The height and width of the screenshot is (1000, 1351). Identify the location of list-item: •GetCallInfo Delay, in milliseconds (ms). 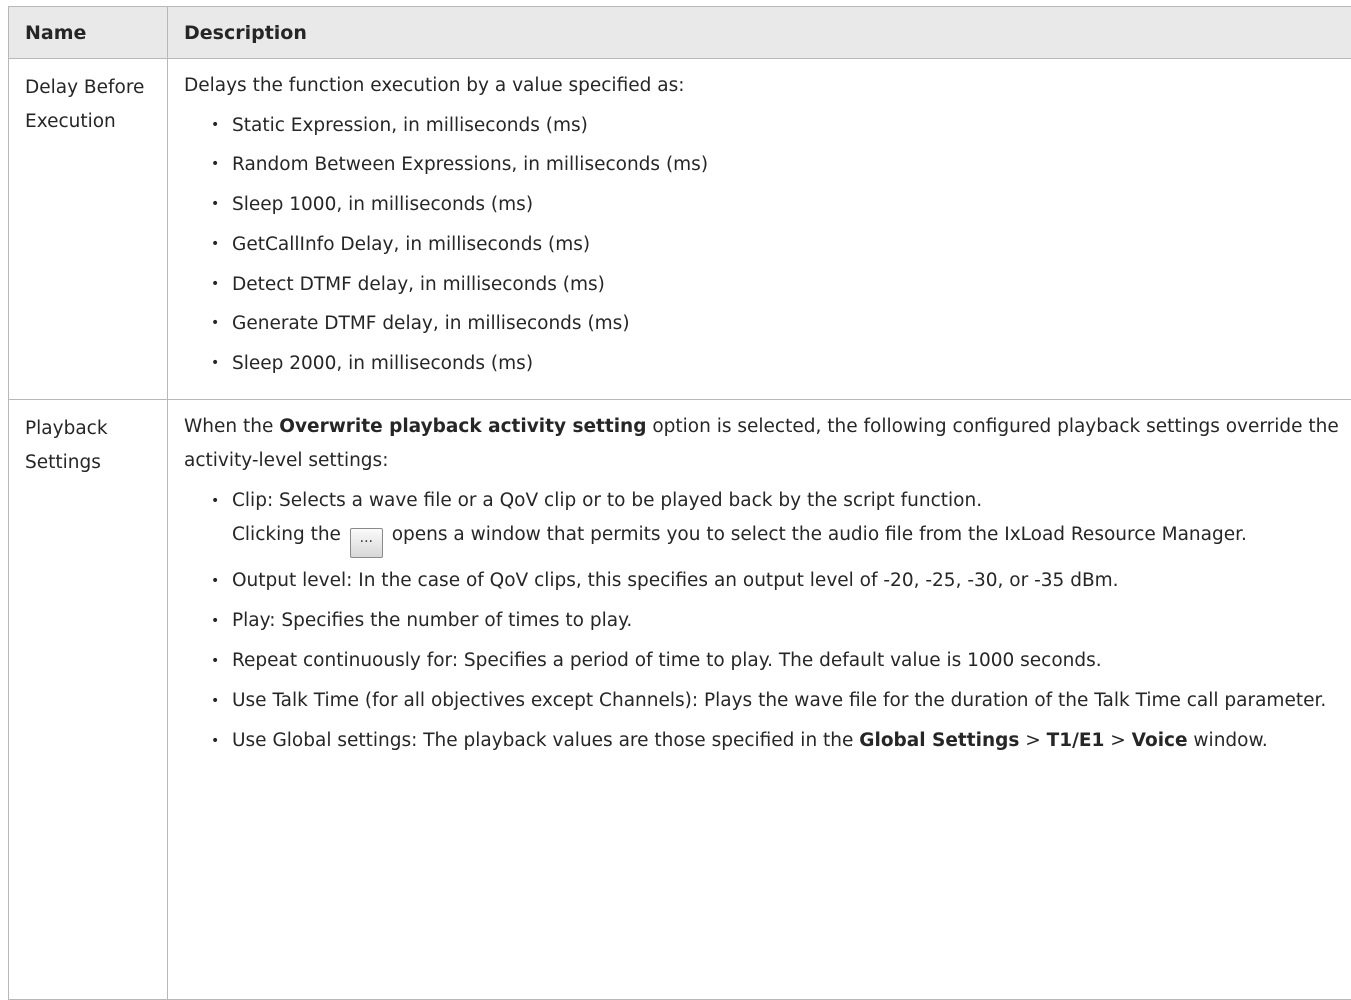
(789, 245).